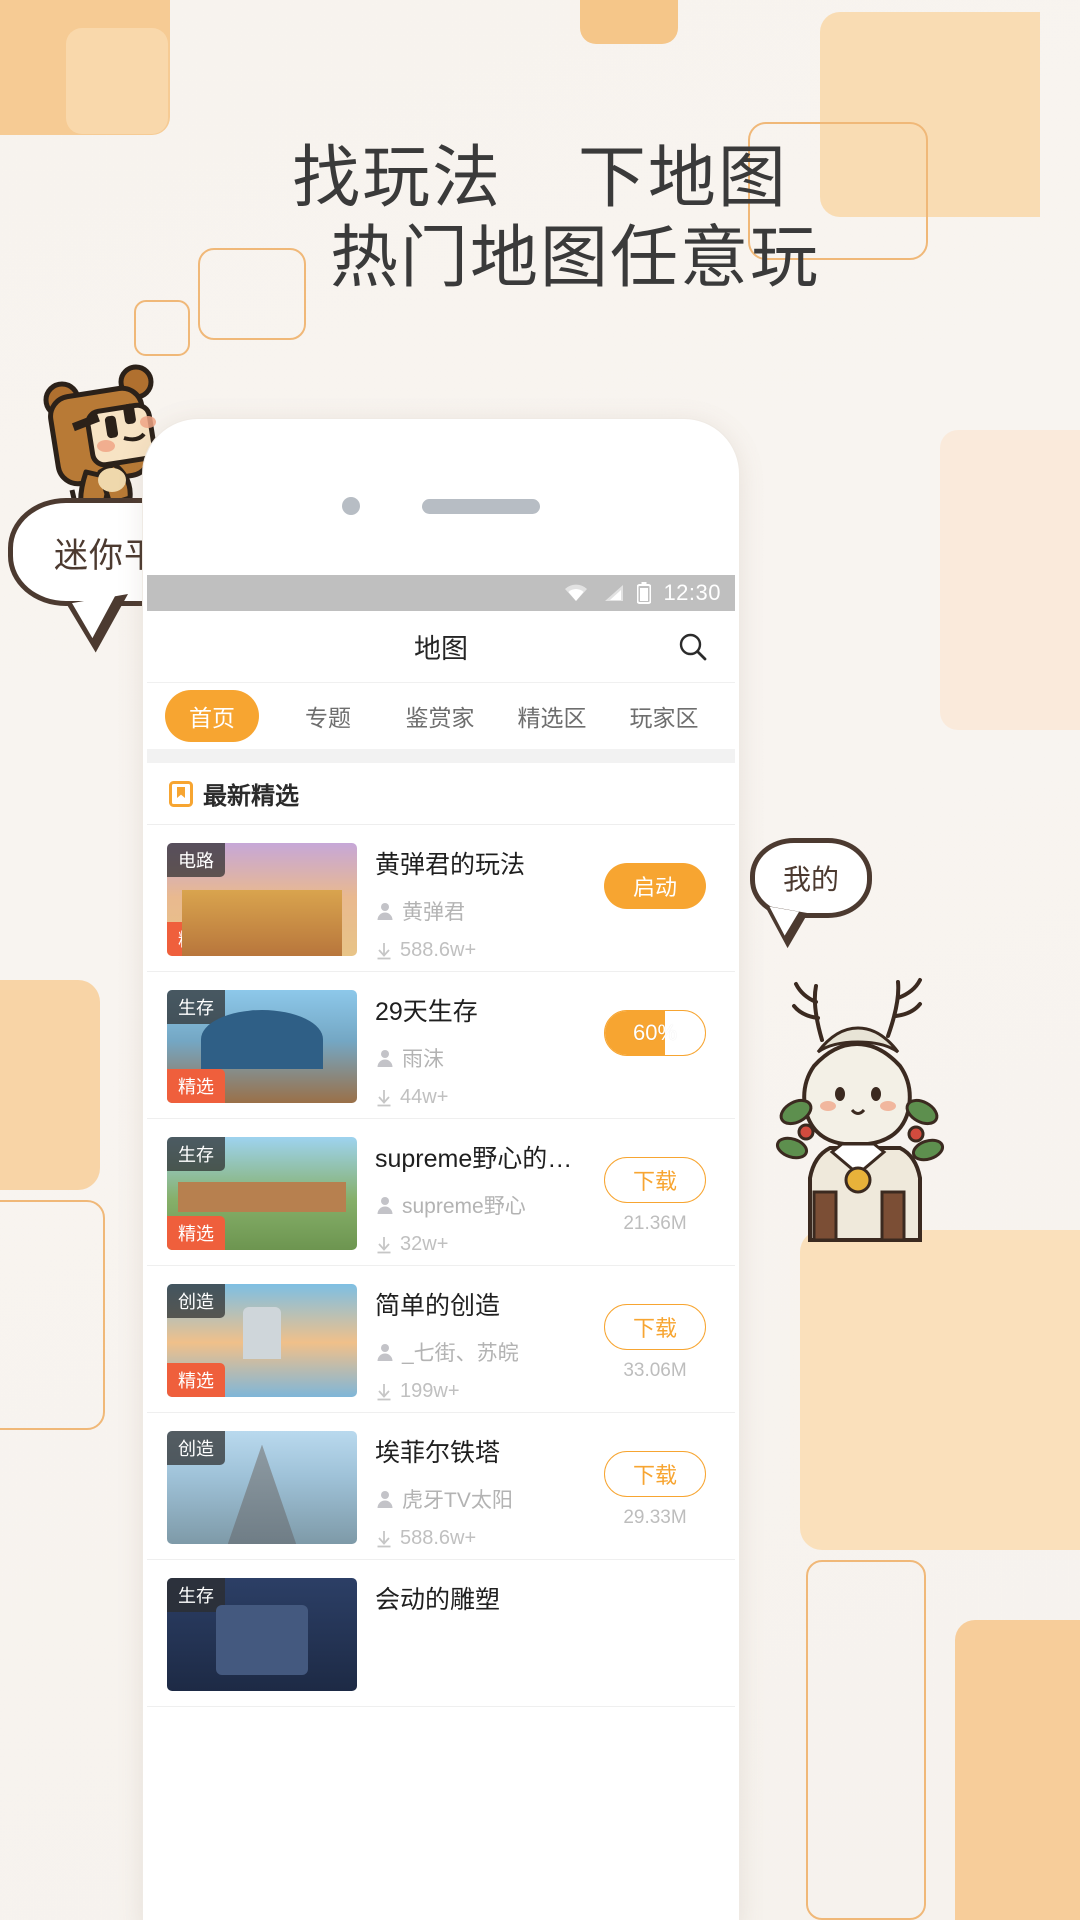 Image resolution: width=1080 pixels, height=1920 pixels. I want to click on launch-button: 启动, so click(655, 886).